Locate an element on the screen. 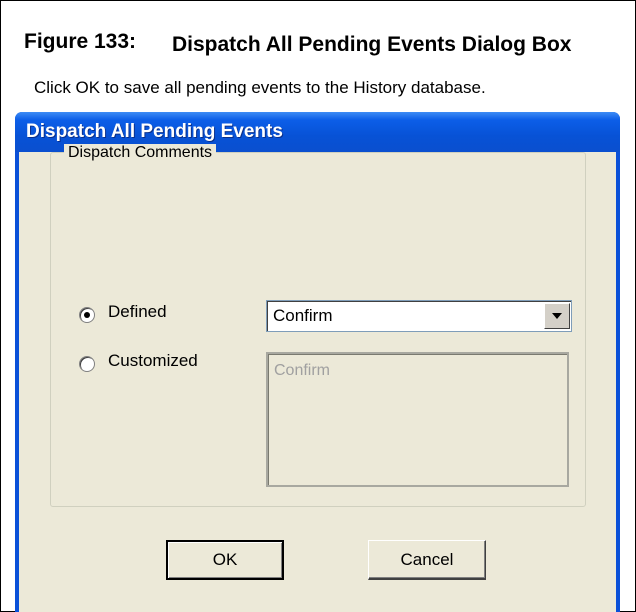  defined-comment-dropdown: Confirm is located at coordinates (419, 316).